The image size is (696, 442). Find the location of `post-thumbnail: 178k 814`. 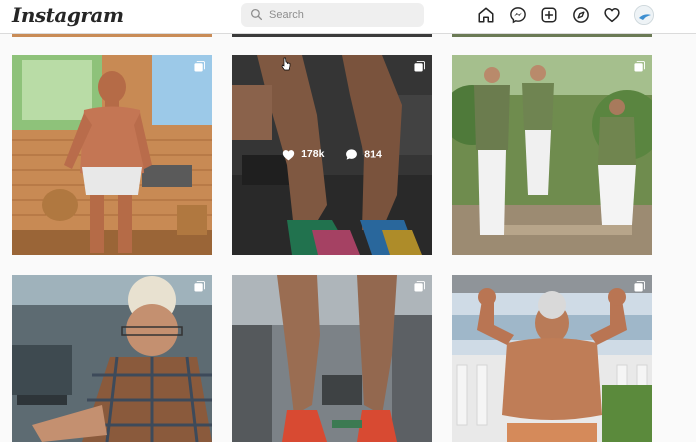

post-thumbnail: 178k 814 is located at coordinates (332, 155).